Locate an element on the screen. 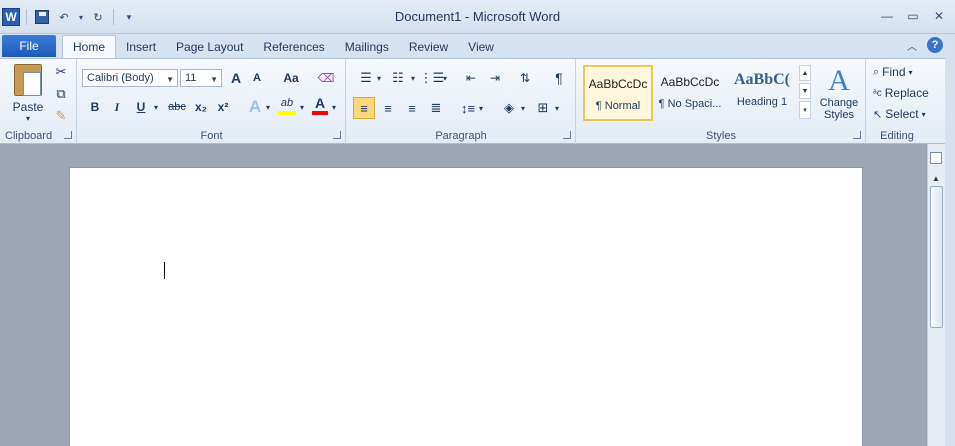 Image resolution: width=955 pixels, height=446 pixels. subscript-button: x₂ is located at coordinates (201, 107).